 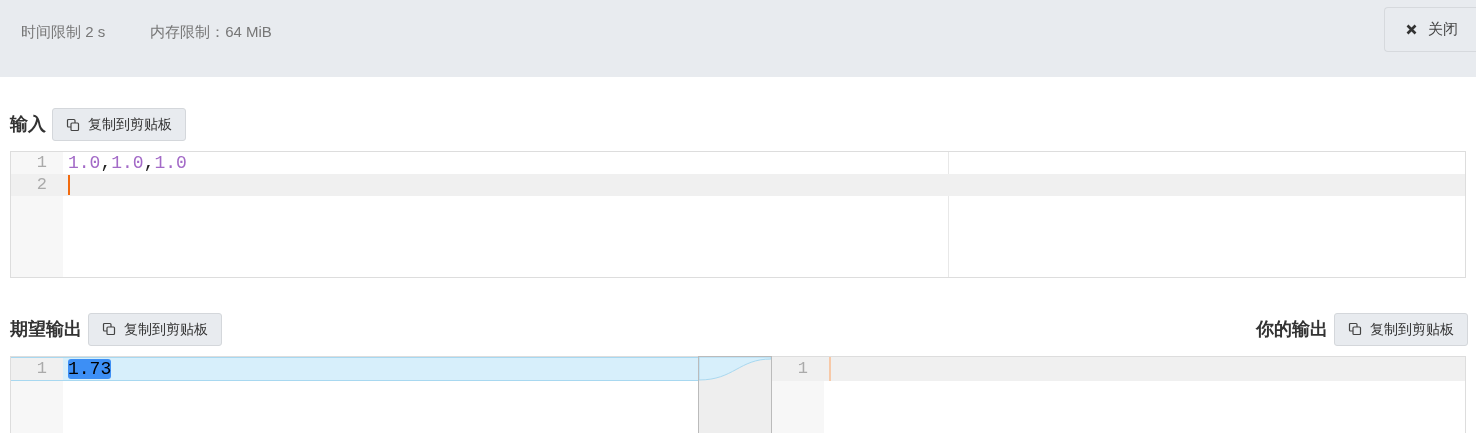 I want to click on code-text: 1.73, so click(x=90, y=369).